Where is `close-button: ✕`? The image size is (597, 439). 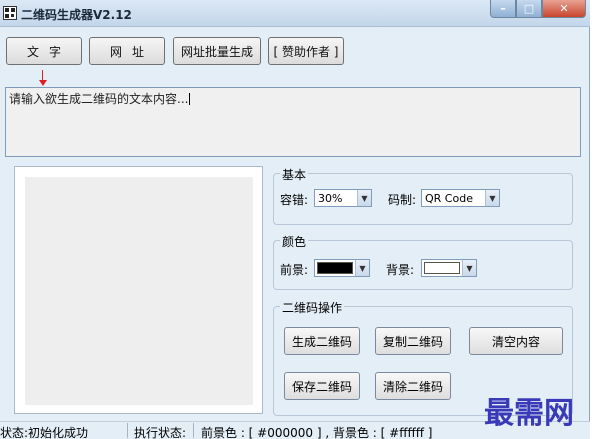 close-button: ✕ is located at coordinates (564, 9).